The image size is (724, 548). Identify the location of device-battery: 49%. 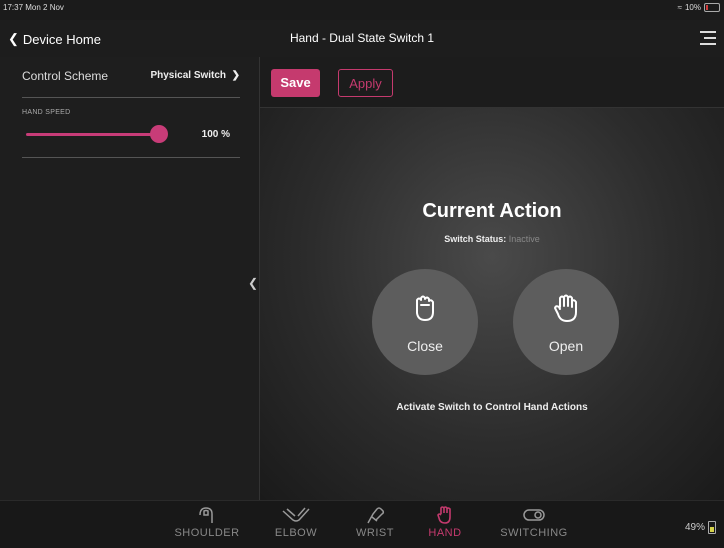
(700, 527).